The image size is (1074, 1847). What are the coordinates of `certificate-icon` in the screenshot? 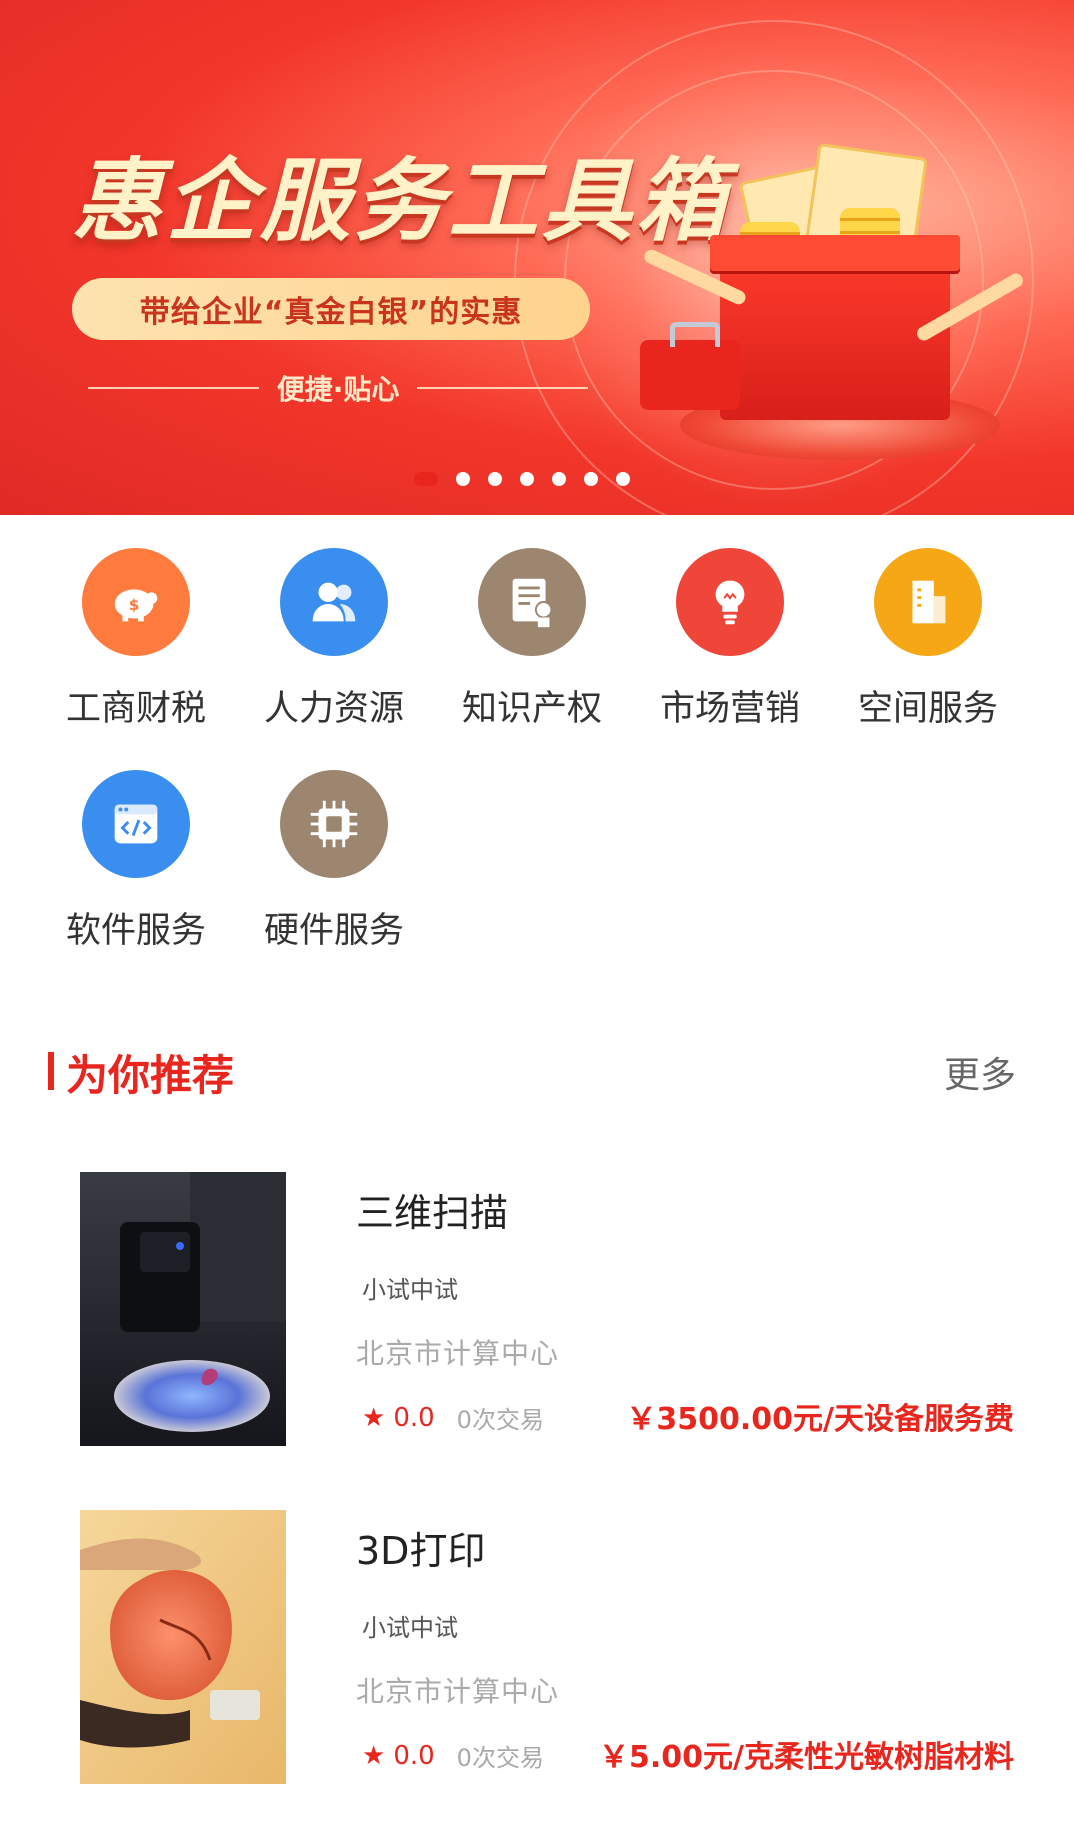 It's located at (532, 602).